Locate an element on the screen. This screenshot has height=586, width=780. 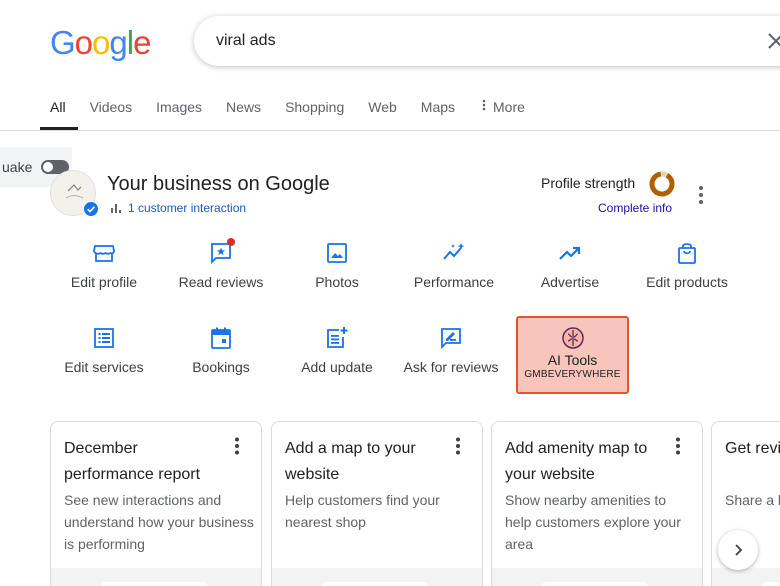
photos-icon is located at coordinates (337, 253).